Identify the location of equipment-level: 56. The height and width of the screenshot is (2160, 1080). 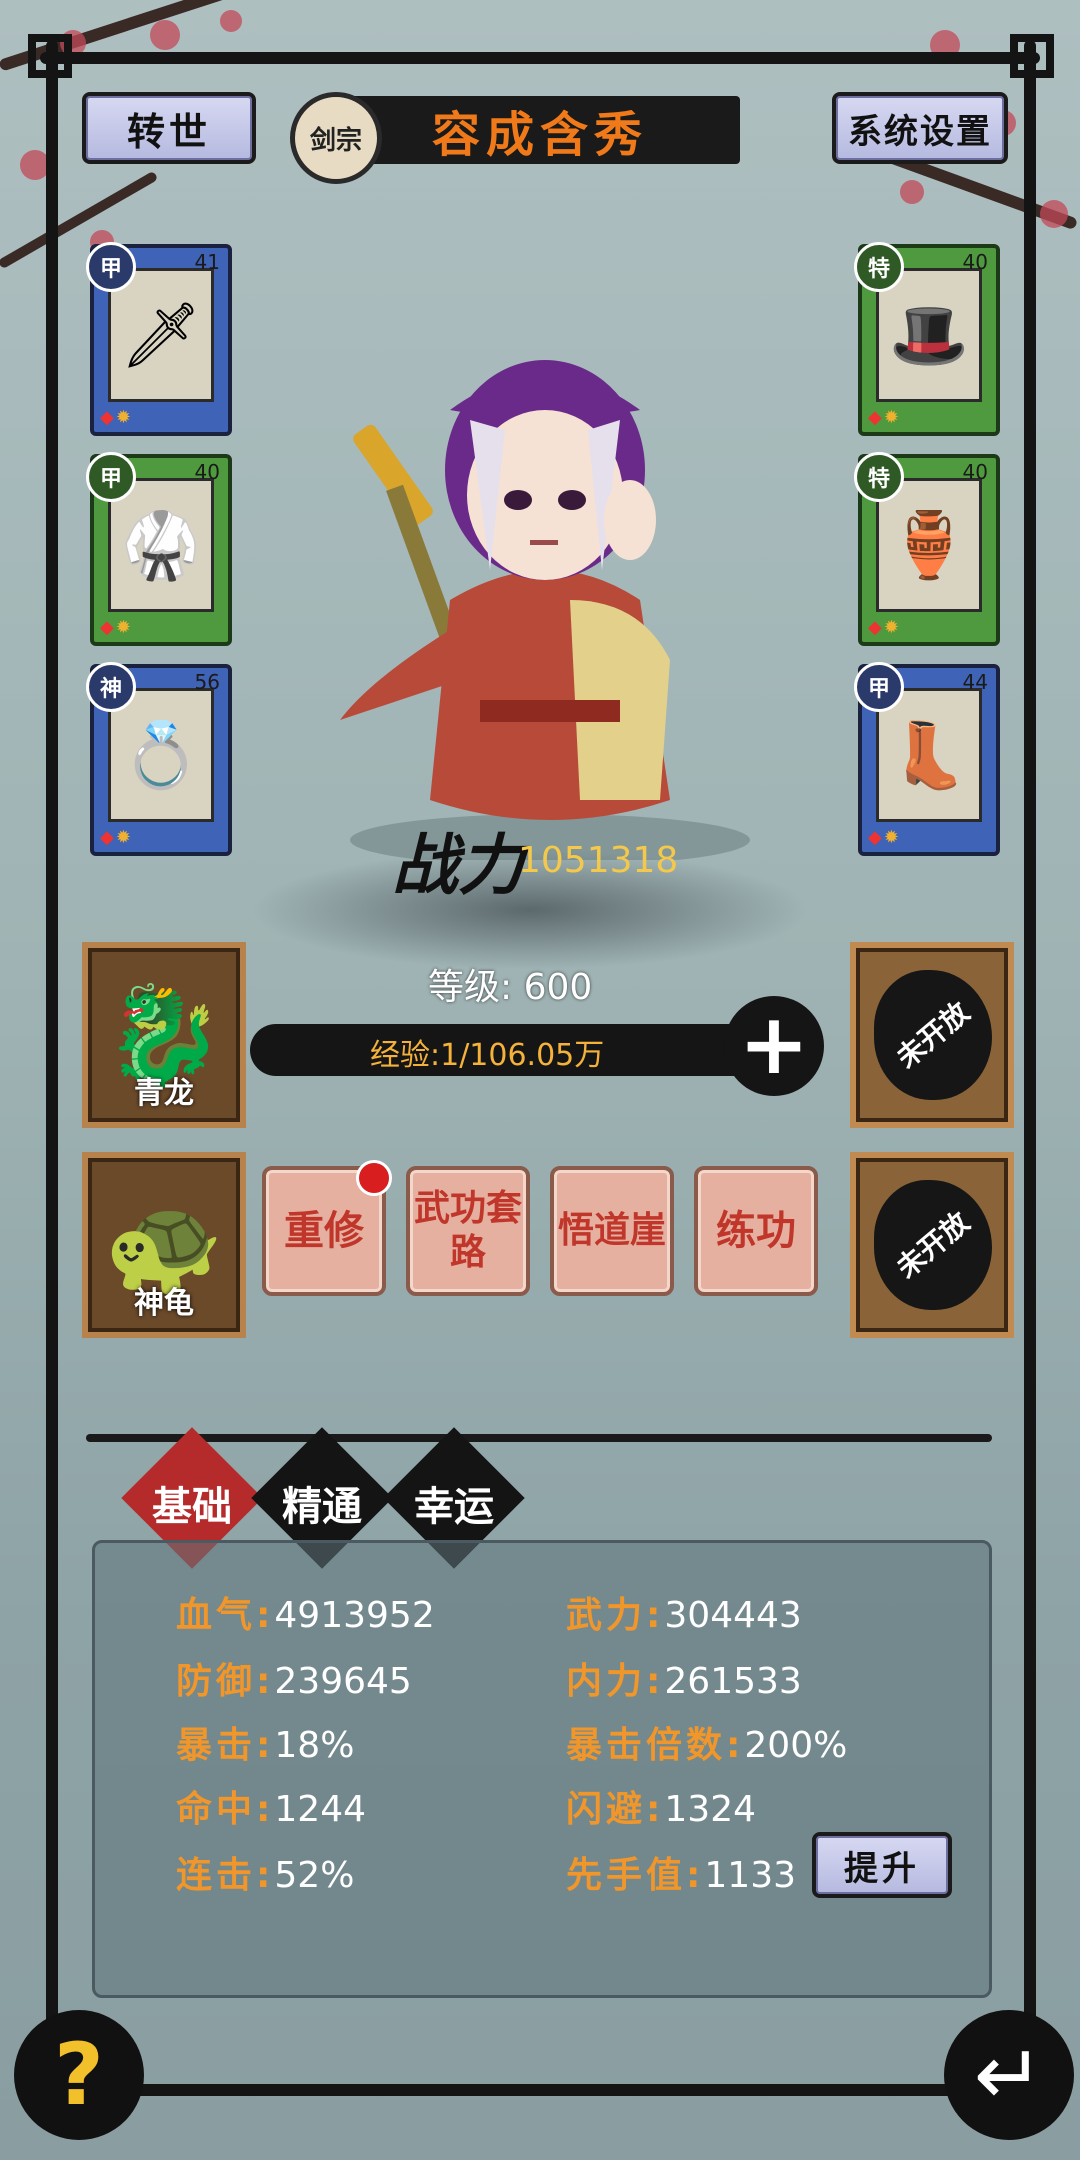
(207, 682).